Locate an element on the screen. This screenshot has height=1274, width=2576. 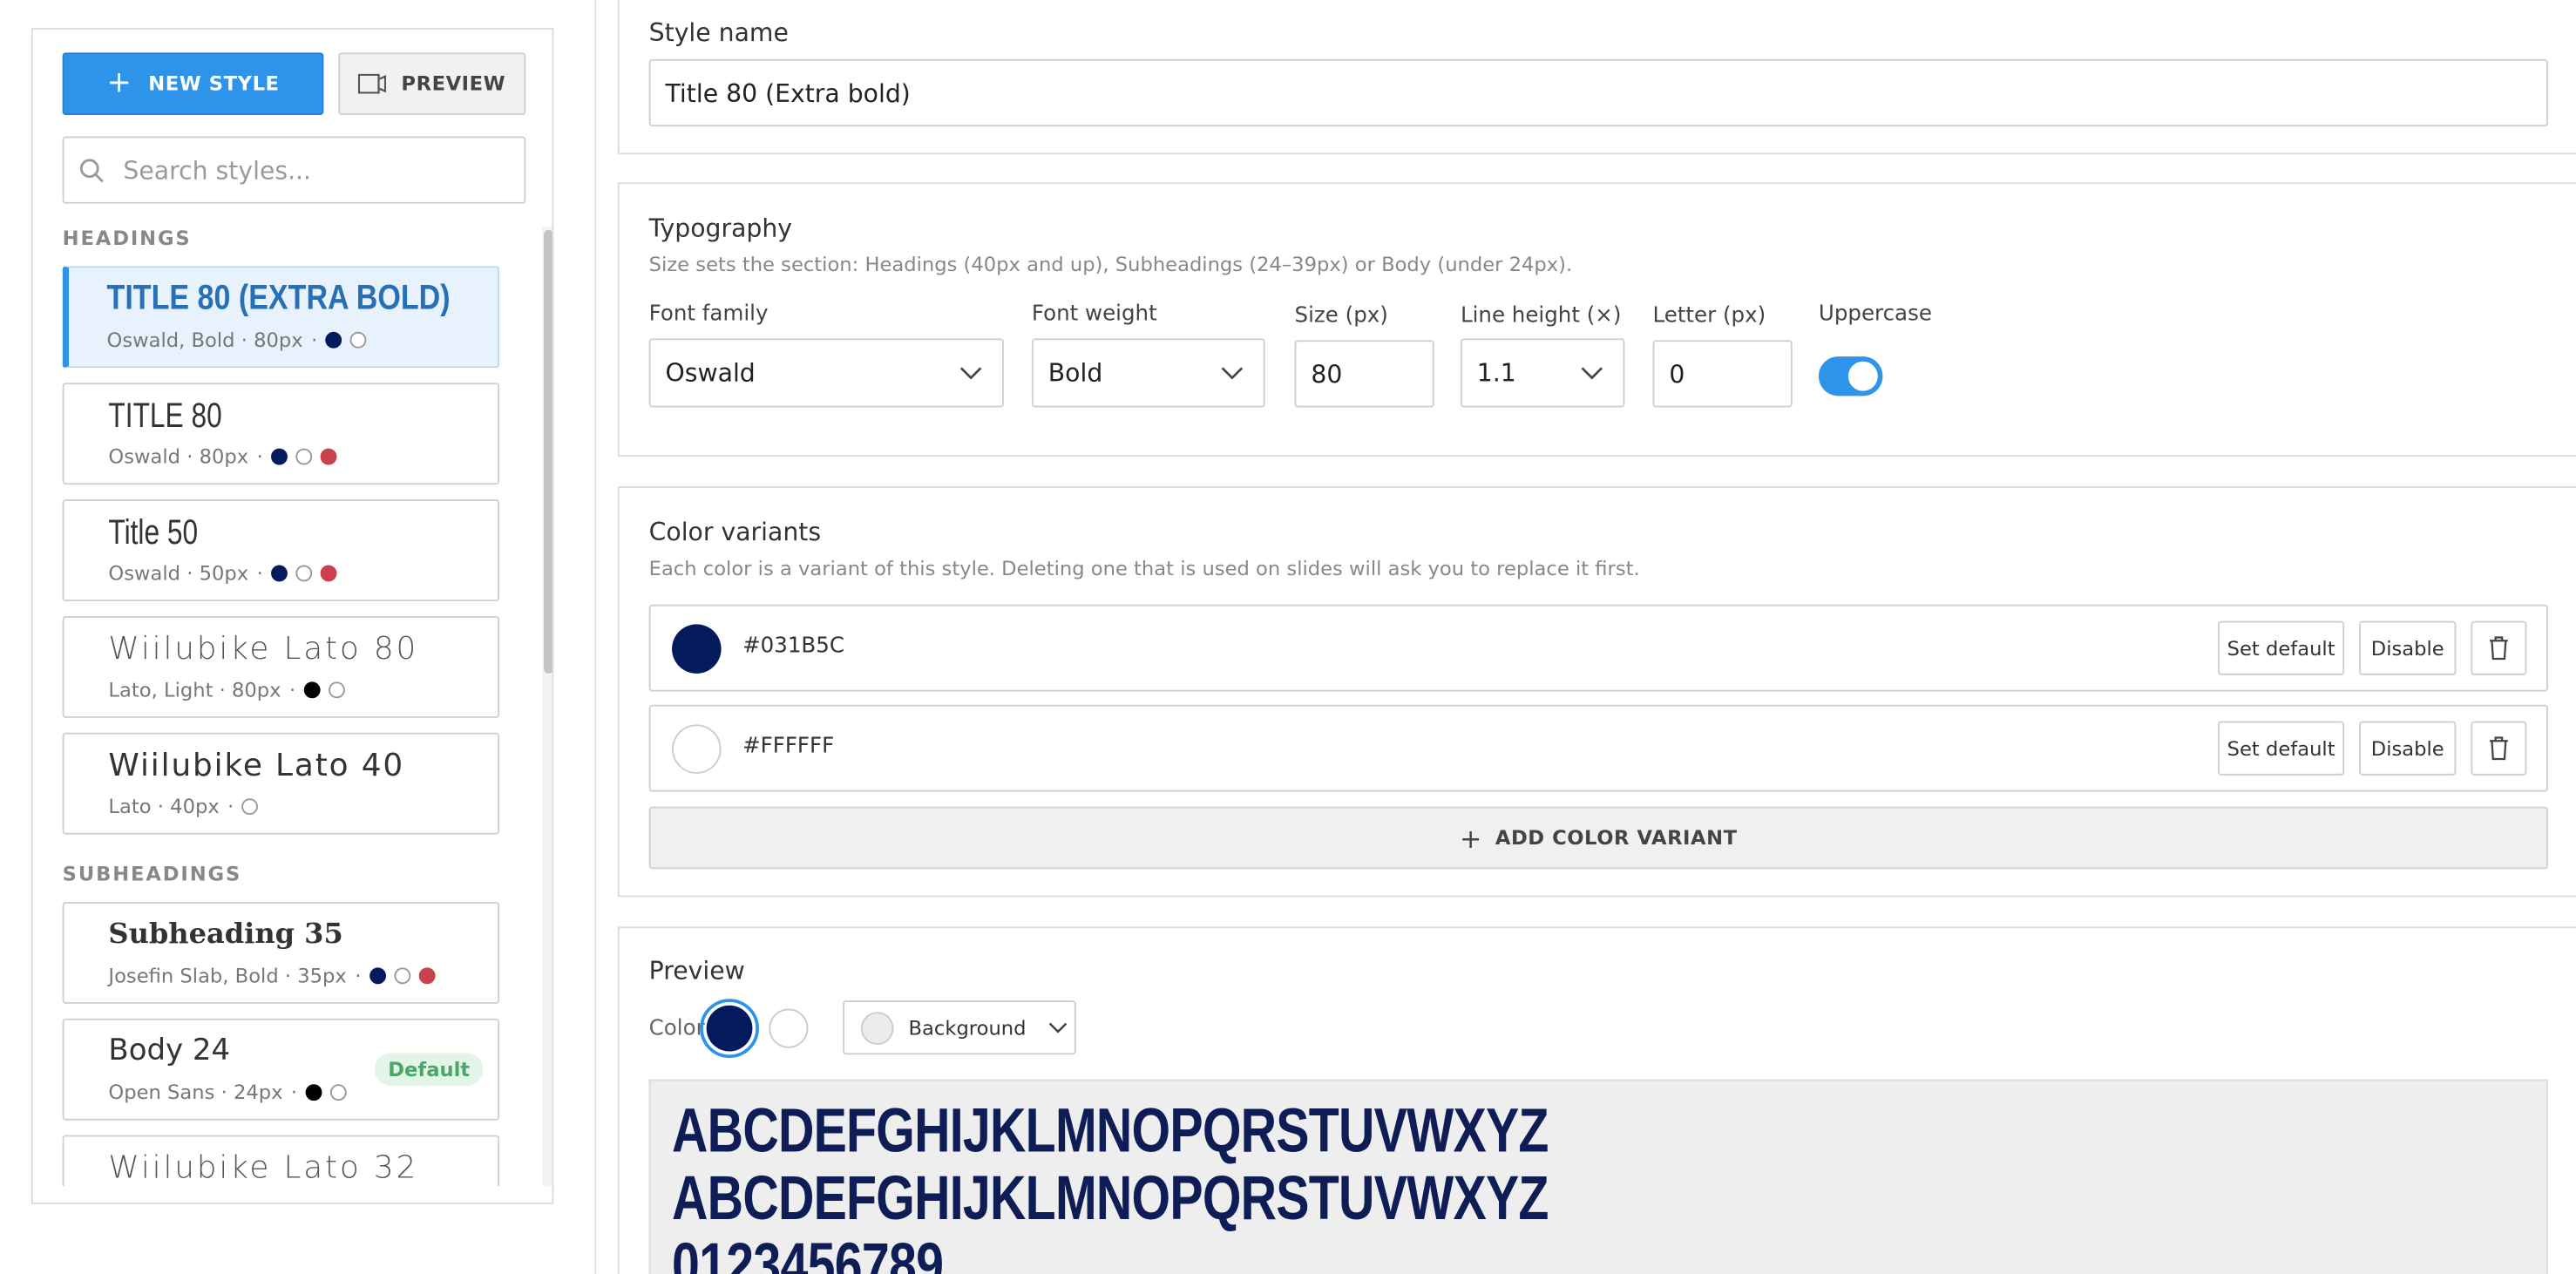
style-item-meta: Oswald, Bold · 80px · is located at coordinates (237, 340).